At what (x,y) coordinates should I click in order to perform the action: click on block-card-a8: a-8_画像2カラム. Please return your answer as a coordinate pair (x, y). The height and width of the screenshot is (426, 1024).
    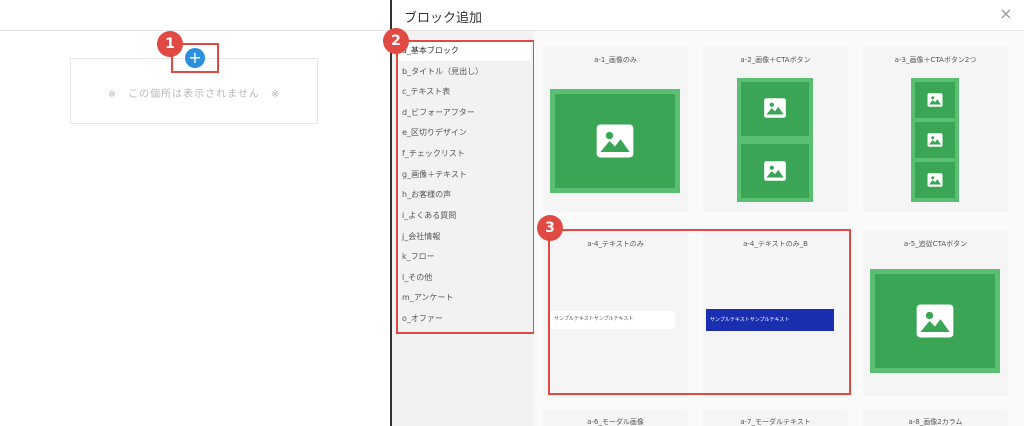
    Looking at the image, I should click on (935, 417).